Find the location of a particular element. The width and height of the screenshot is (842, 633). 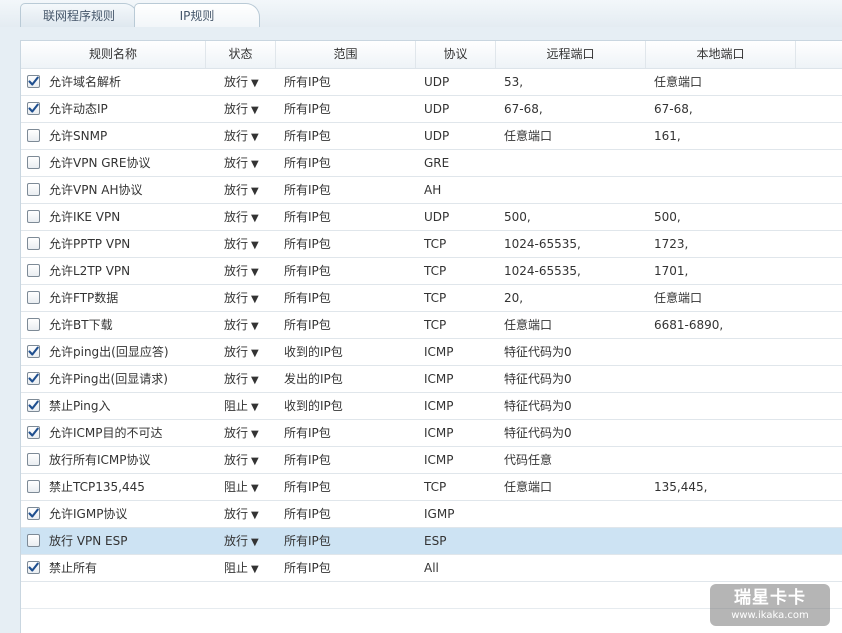

col-header-status: 状态 is located at coordinates (241, 54).